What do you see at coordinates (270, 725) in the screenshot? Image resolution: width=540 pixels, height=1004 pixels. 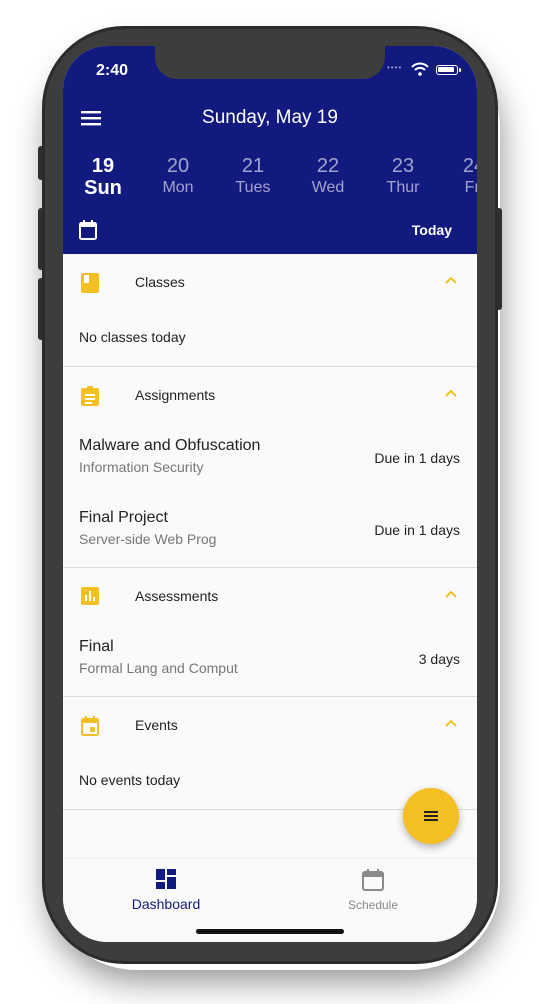 I see `events-section-header: Events` at bounding box center [270, 725].